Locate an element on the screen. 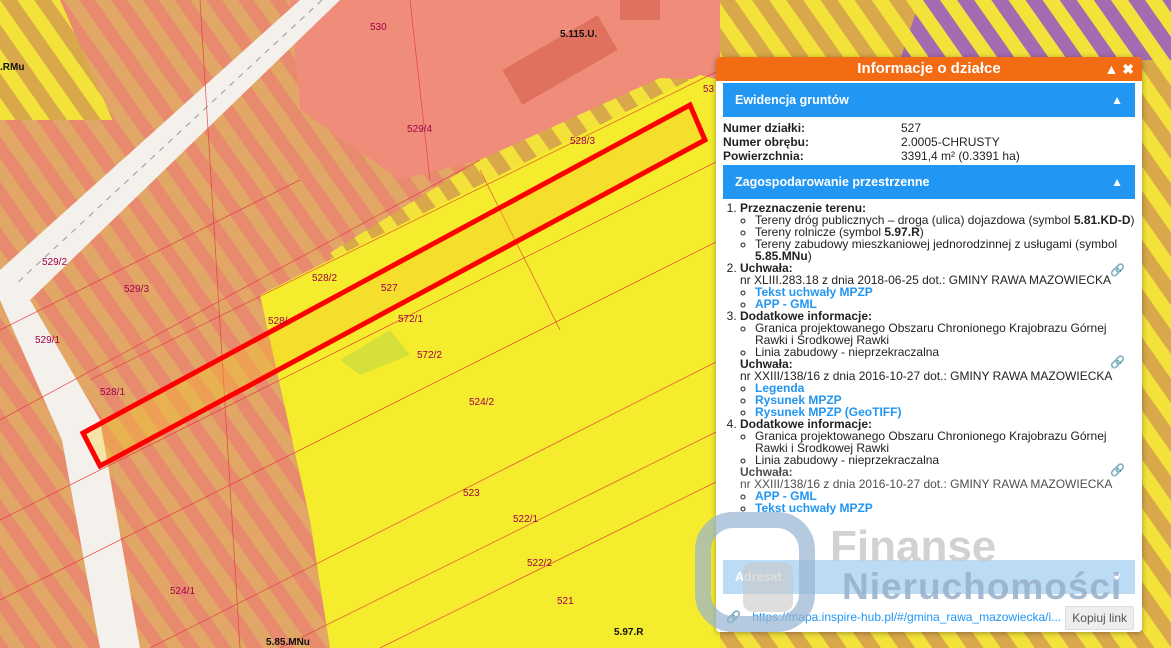 This screenshot has height=648, width=1171. parcel-label: 572/2 is located at coordinates (429, 355).